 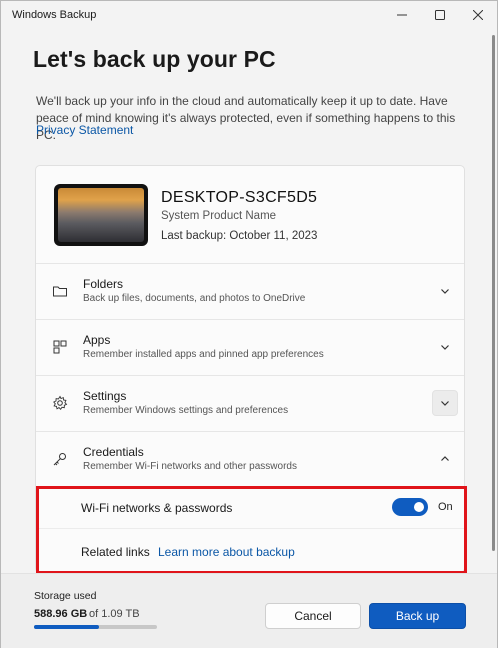 I want to click on expand-settings-button, so click(x=445, y=403).